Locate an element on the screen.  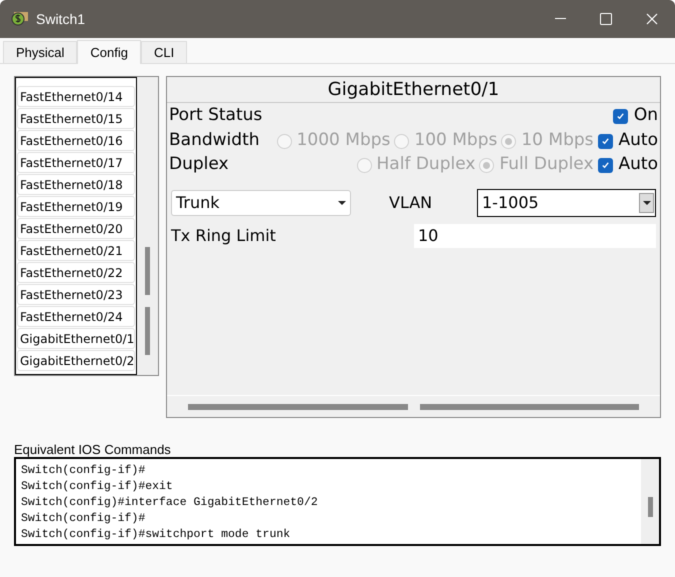
tab: Physical is located at coordinates (40, 52).